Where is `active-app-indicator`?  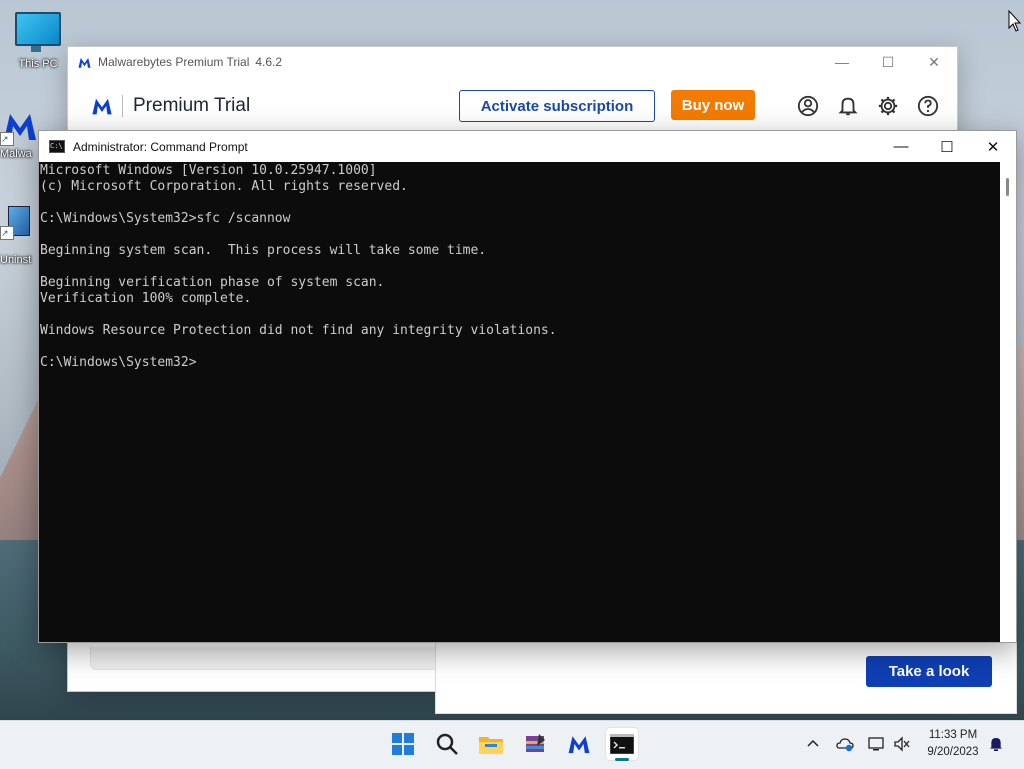 active-app-indicator is located at coordinates (622, 759).